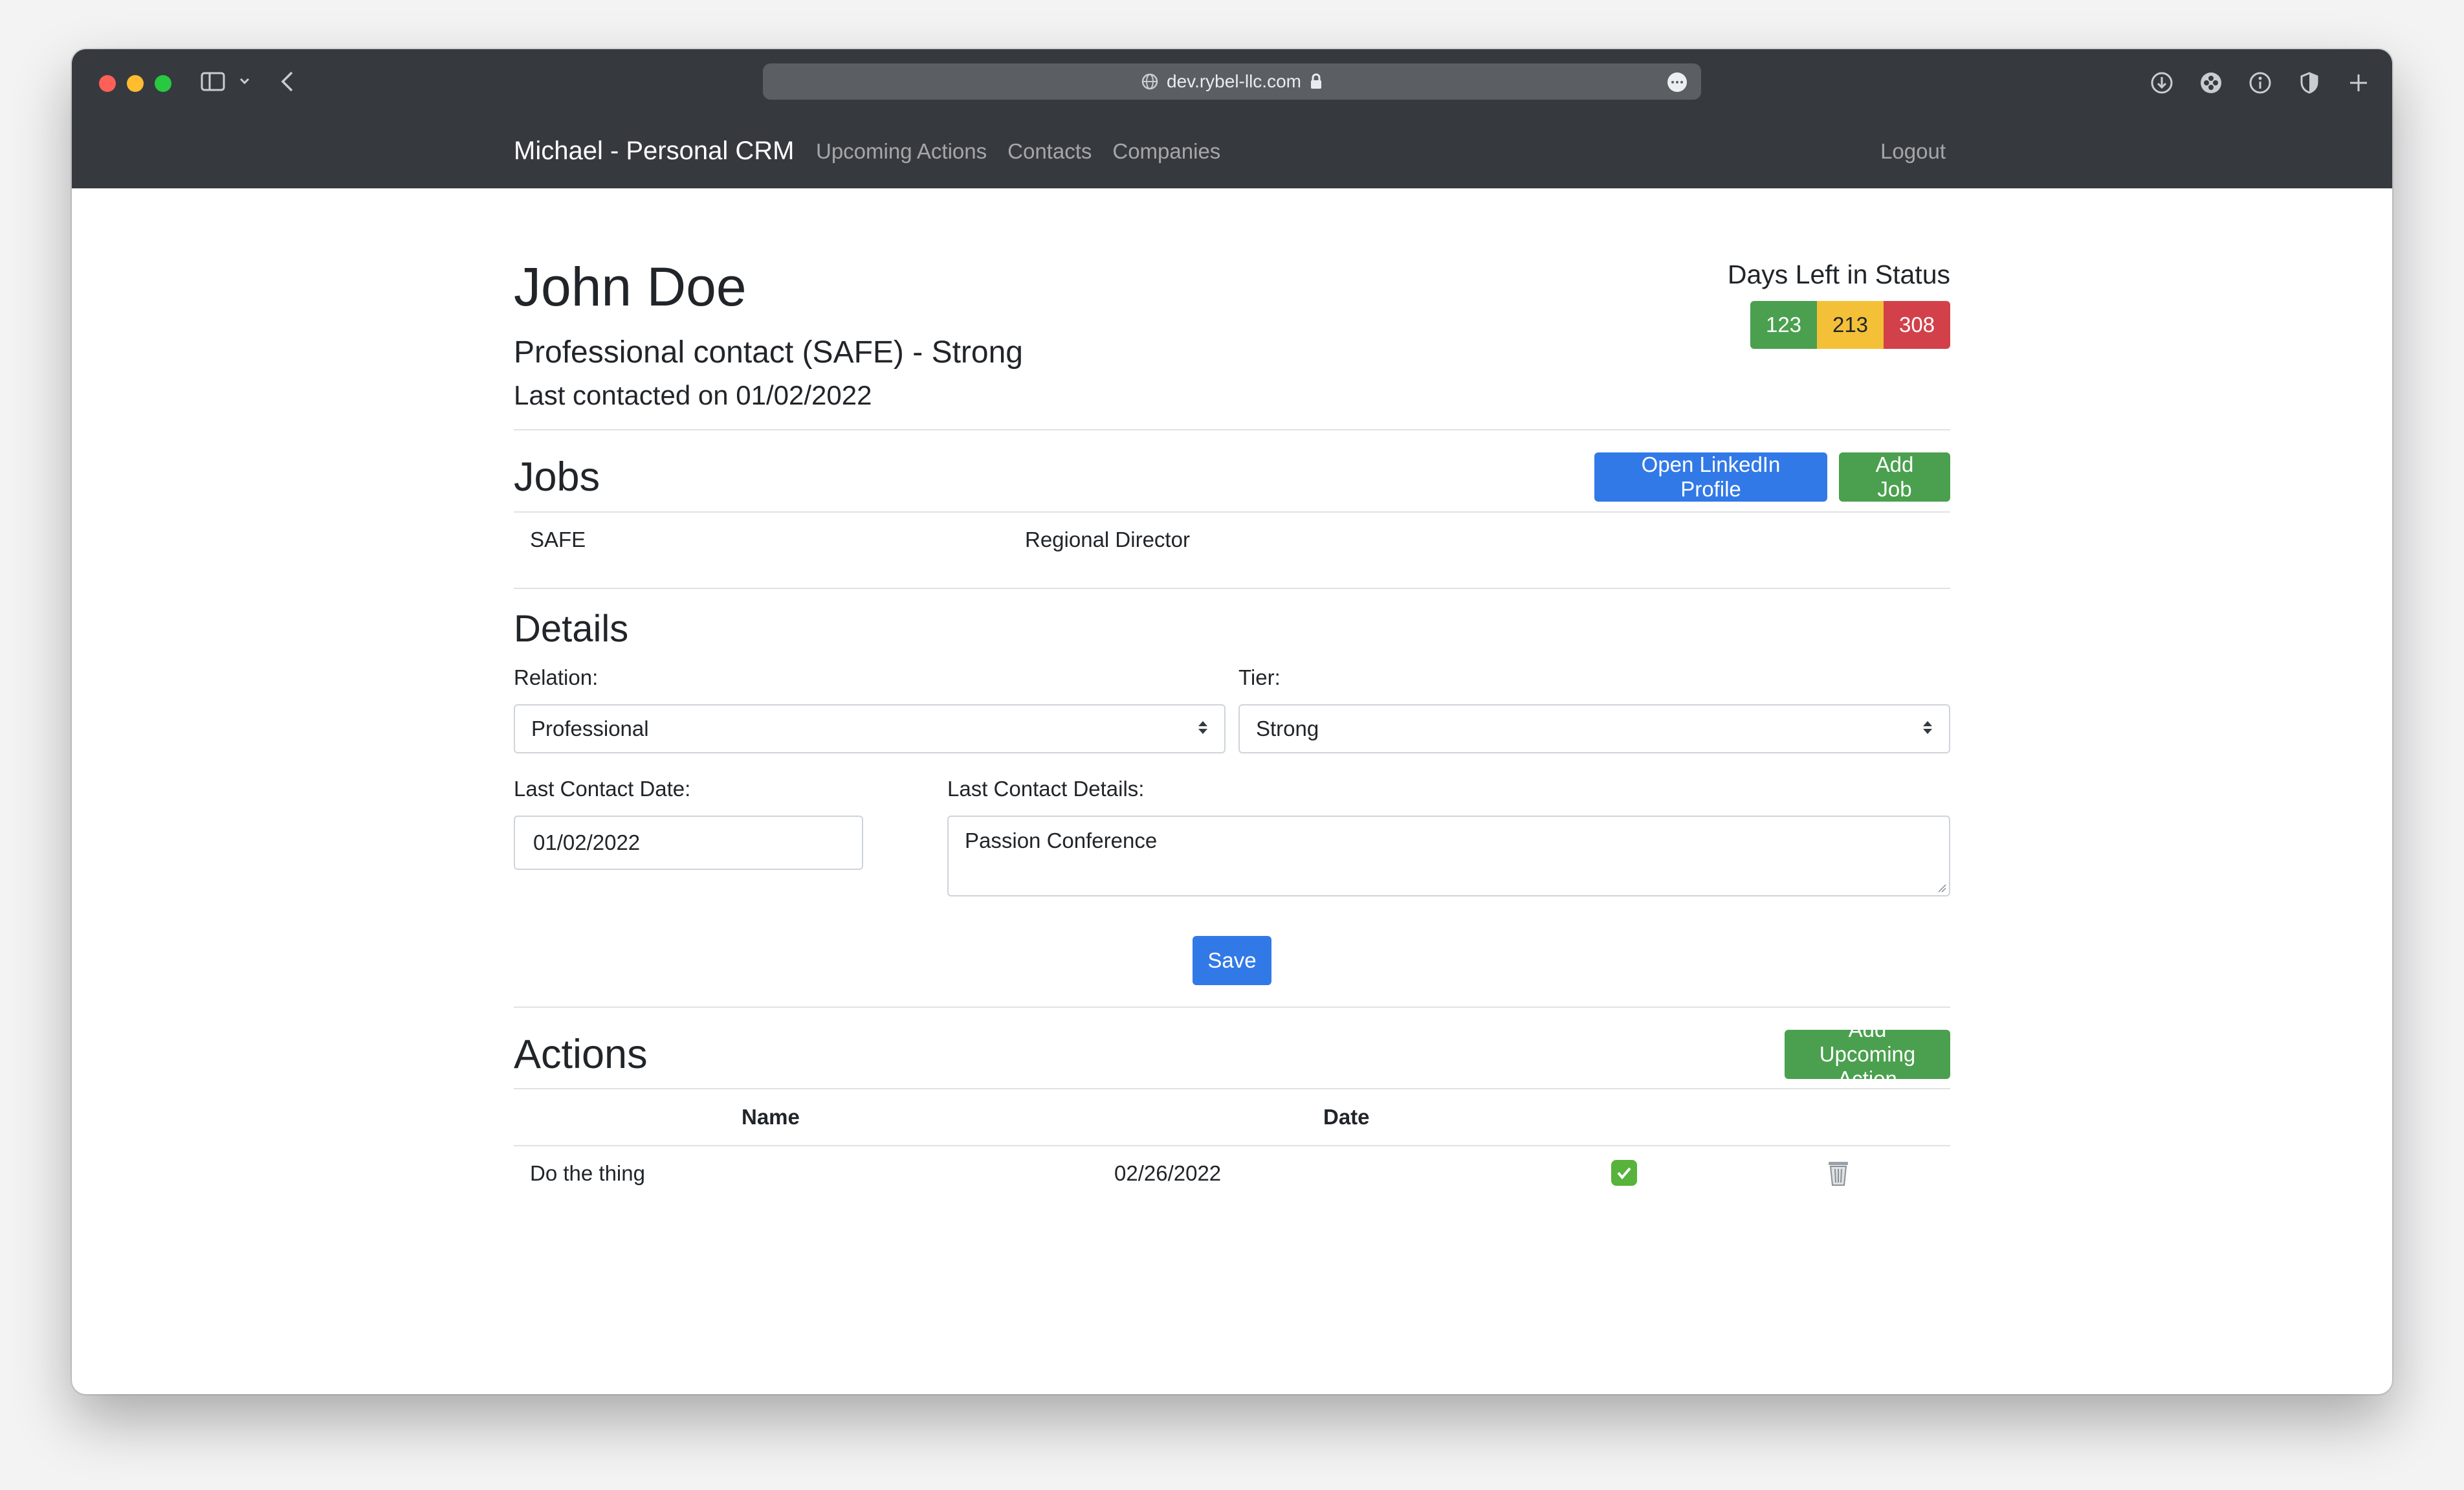 This screenshot has width=2464, height=1490. I want to click on job-company: SAFE, so click(558, 539).